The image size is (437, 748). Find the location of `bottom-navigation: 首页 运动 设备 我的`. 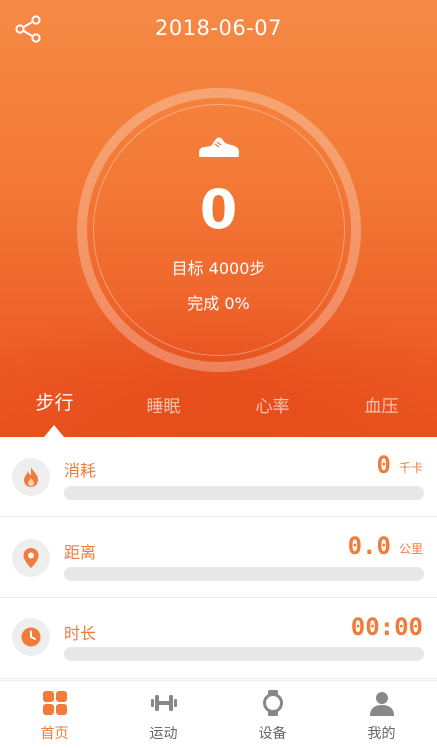

bottom-navigation: 首页 运动 设备 我的 is located at coordinates (218, 714).